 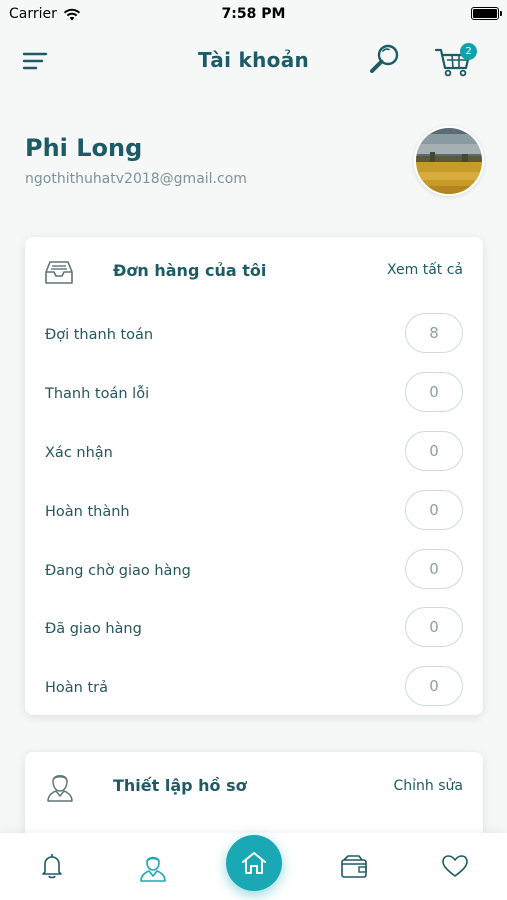 I want to click on search-icon, so click(x=384, y=58).